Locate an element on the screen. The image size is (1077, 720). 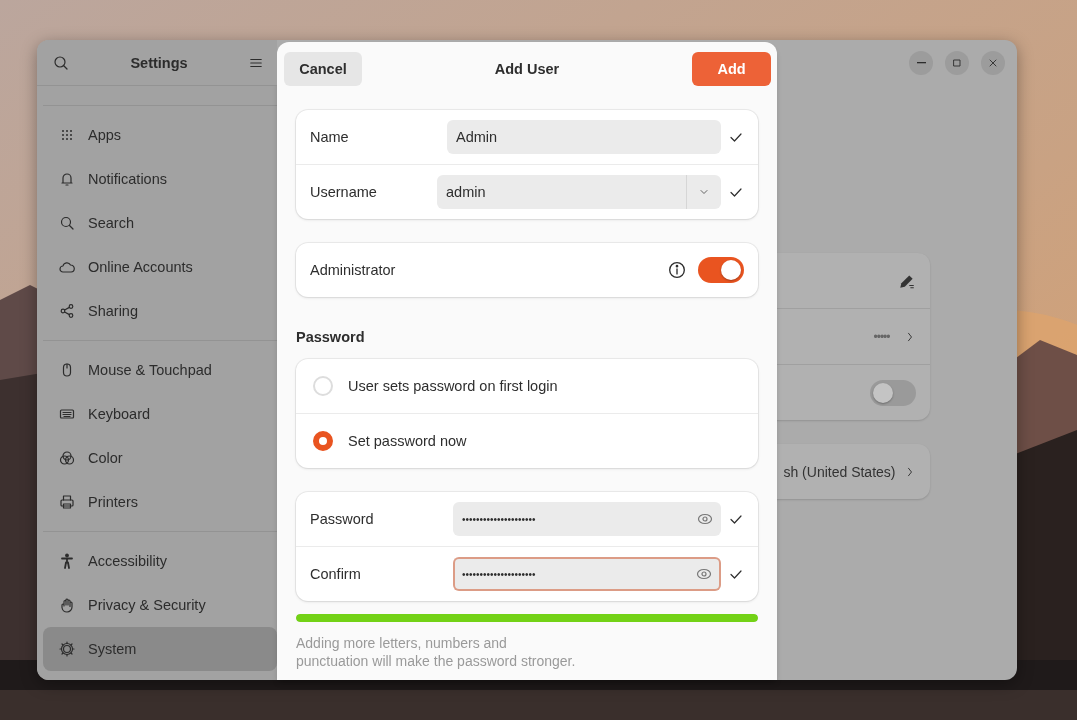
field-label: Username is located at coordinates (344, 192).